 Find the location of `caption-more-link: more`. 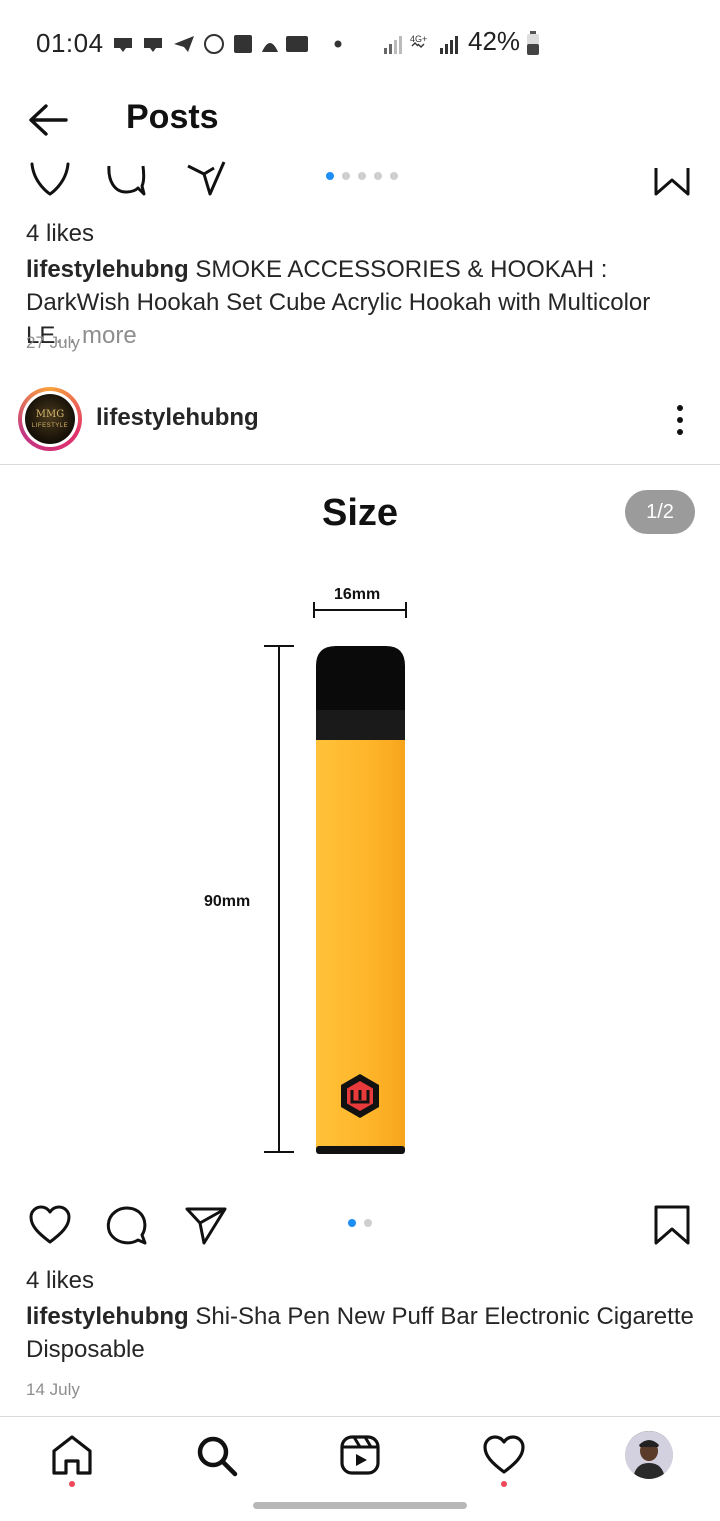

caption-more-link: more is located at coordinates (109, 335).